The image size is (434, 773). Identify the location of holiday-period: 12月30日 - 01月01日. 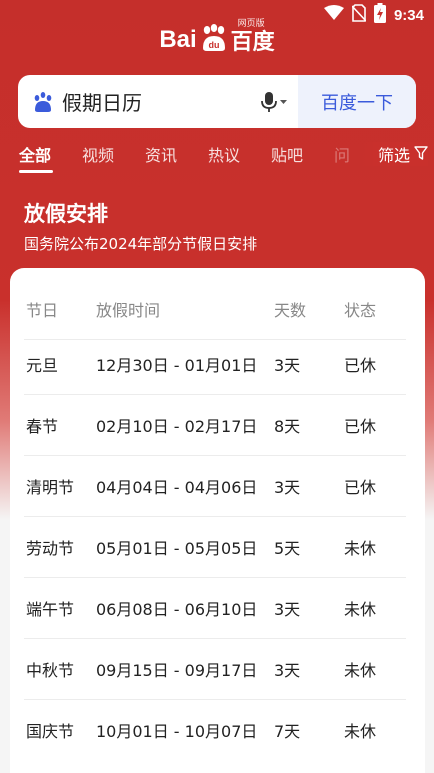
(177, 365).